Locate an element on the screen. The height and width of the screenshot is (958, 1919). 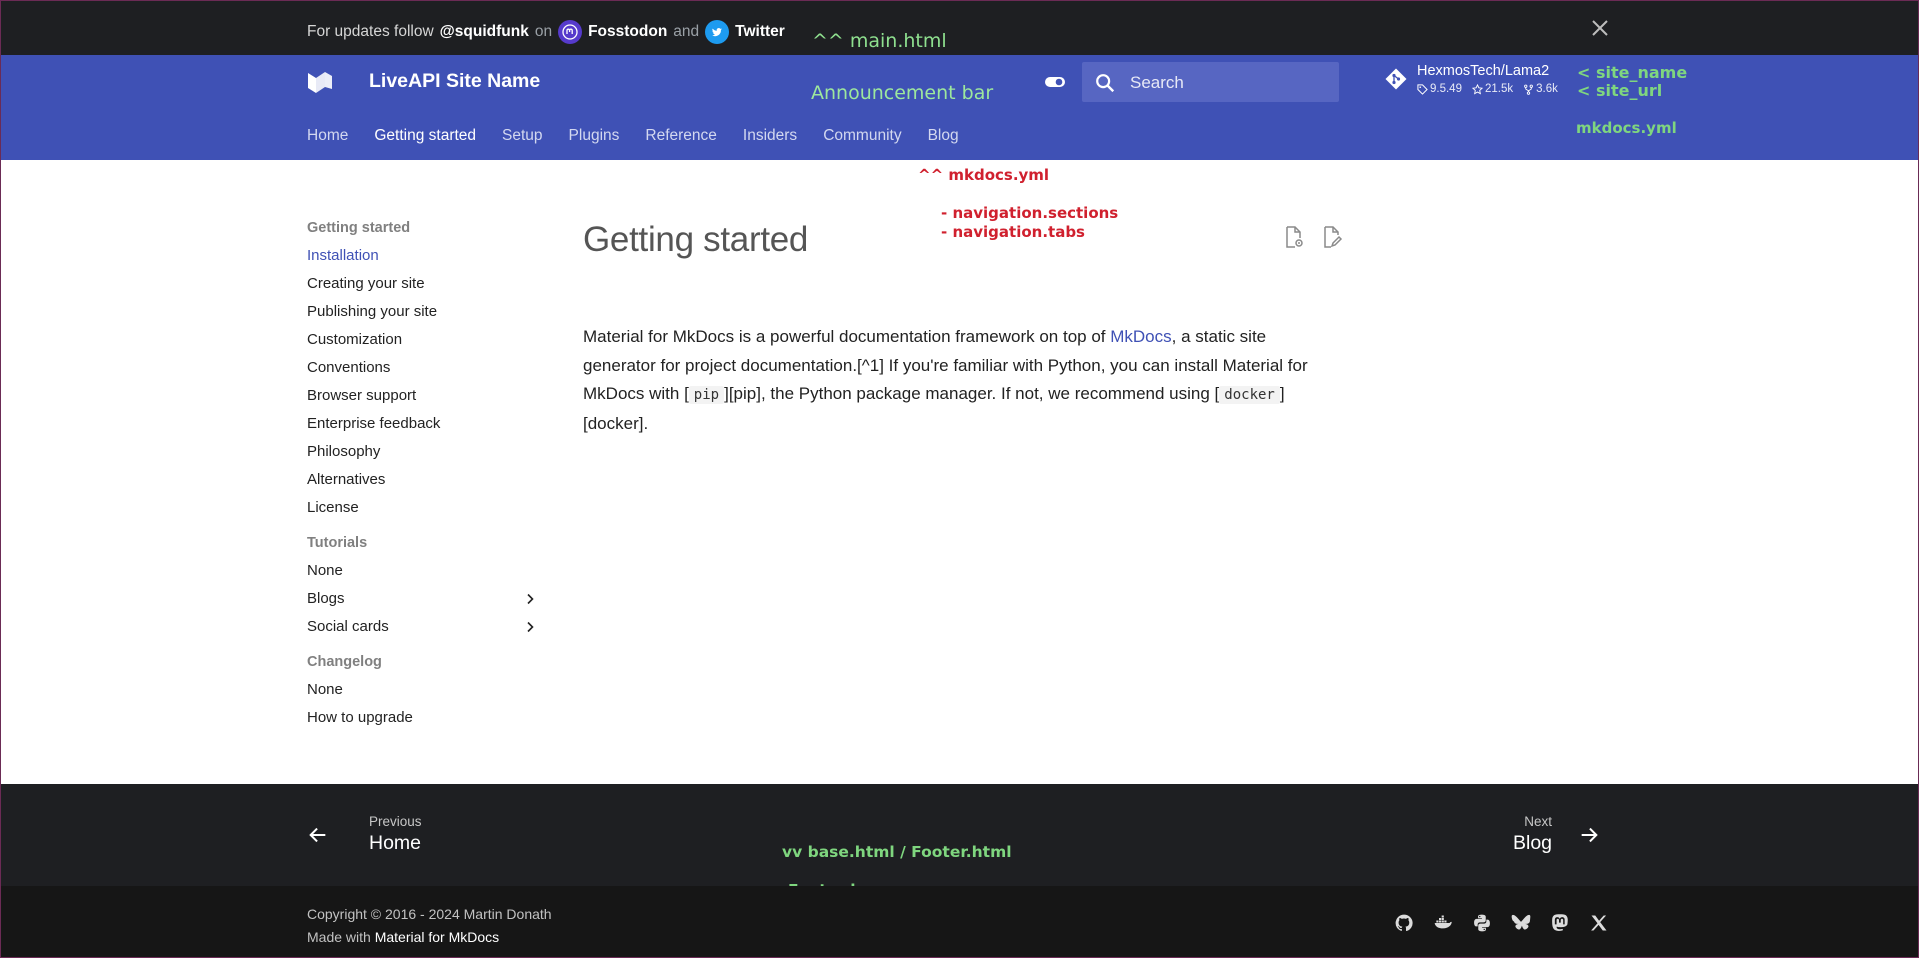
sidebar-item-label: Philosophy is located at coordinates (344, 451).